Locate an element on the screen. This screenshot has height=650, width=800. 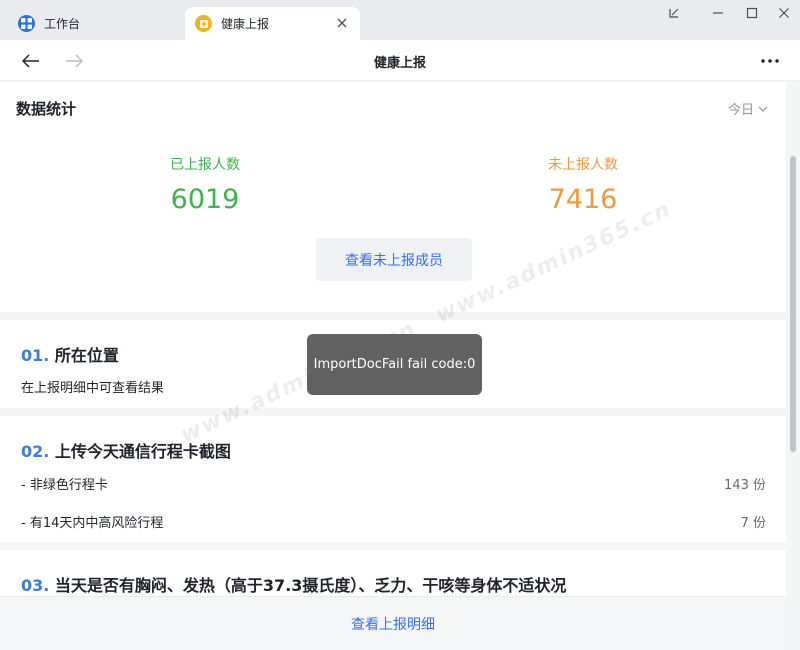
scrollbar-thumb is located at coordinates (793, 304).